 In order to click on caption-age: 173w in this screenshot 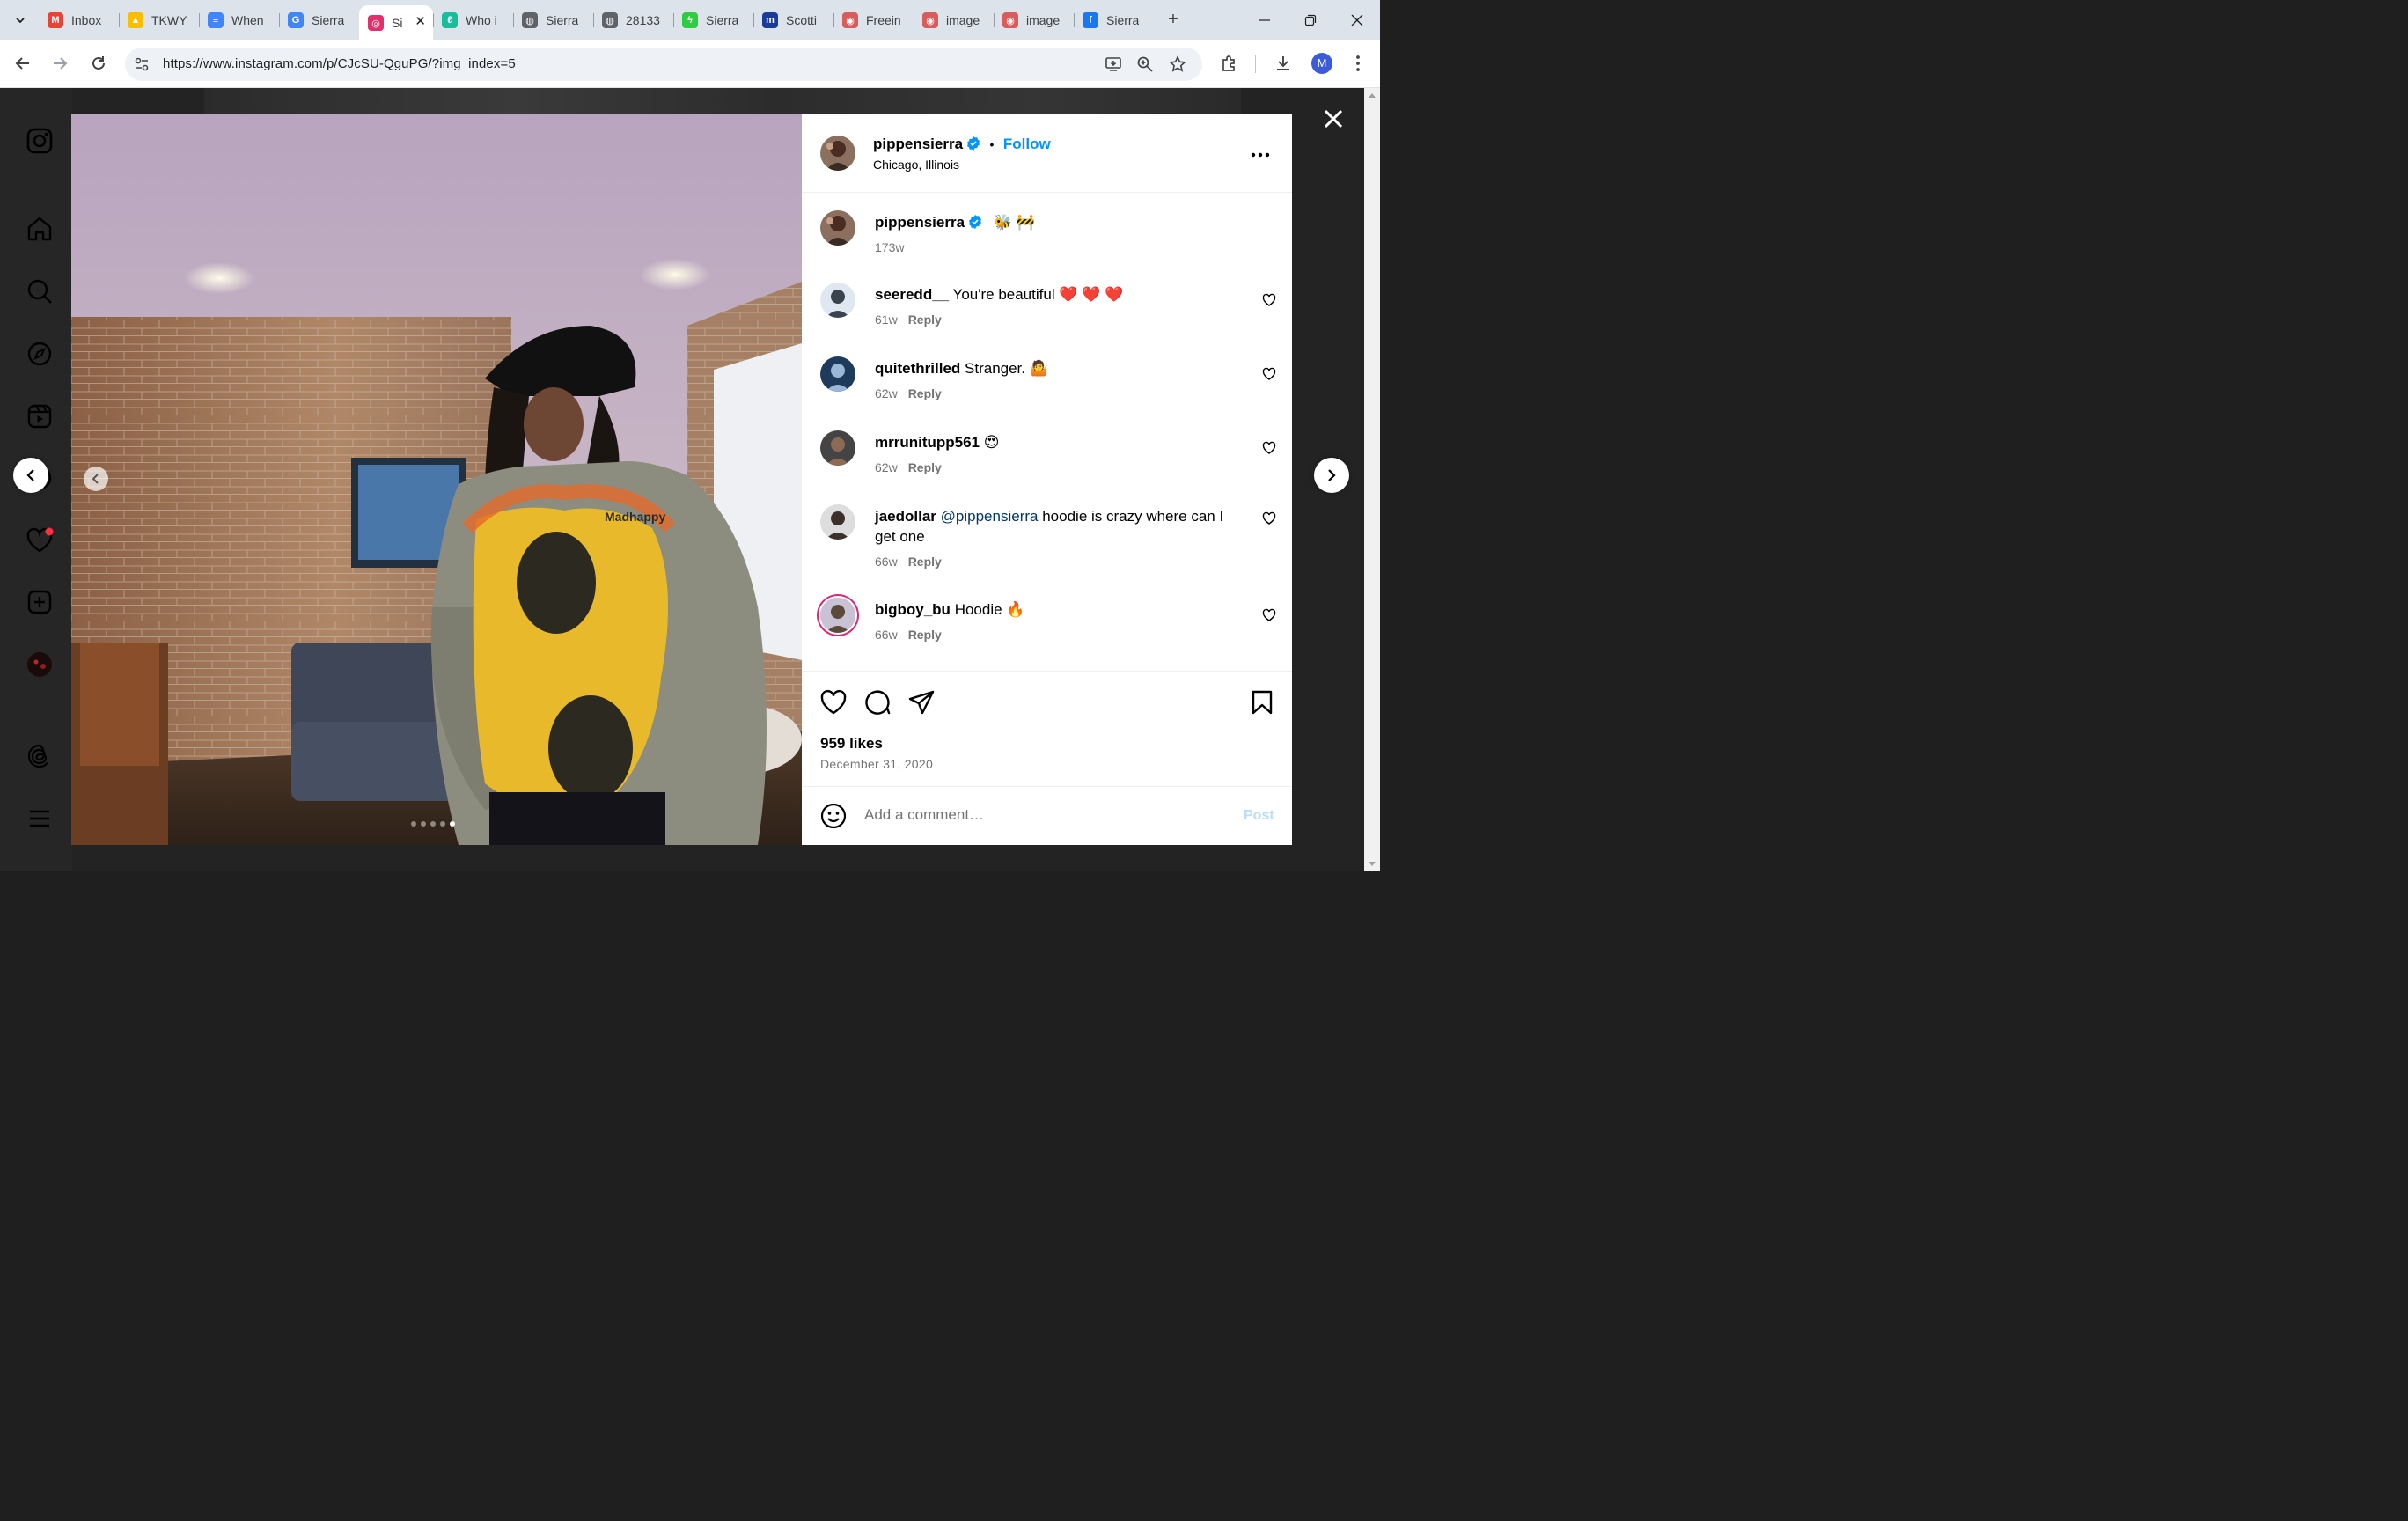, I will do `click(889, 247)`.